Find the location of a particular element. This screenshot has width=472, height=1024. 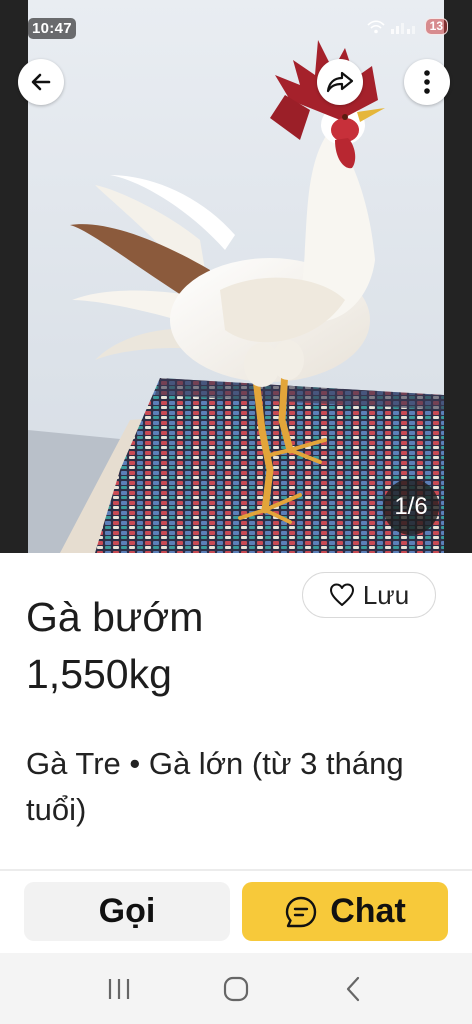

status-bar: 10:47 13 is located at coordinates (236, 26).